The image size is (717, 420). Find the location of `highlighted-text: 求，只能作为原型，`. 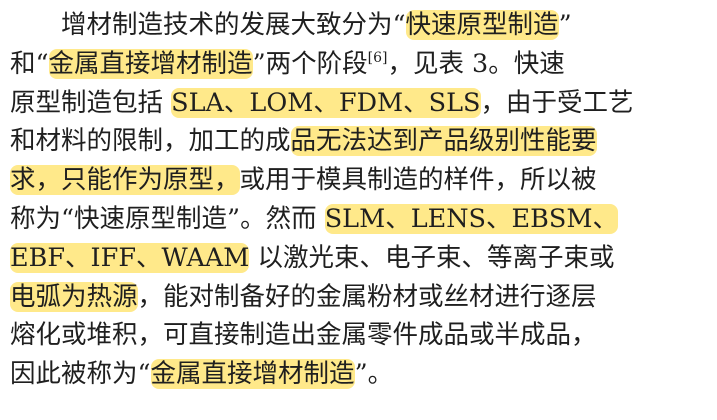

highlighted-text: 求，只能作为原型， is located at coordinates (125, 180).